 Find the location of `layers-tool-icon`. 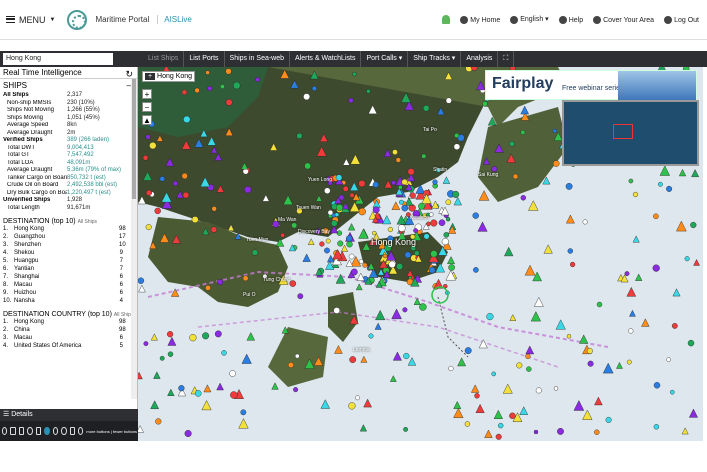

layers-tool-icon is located at coordinates (13, 431).